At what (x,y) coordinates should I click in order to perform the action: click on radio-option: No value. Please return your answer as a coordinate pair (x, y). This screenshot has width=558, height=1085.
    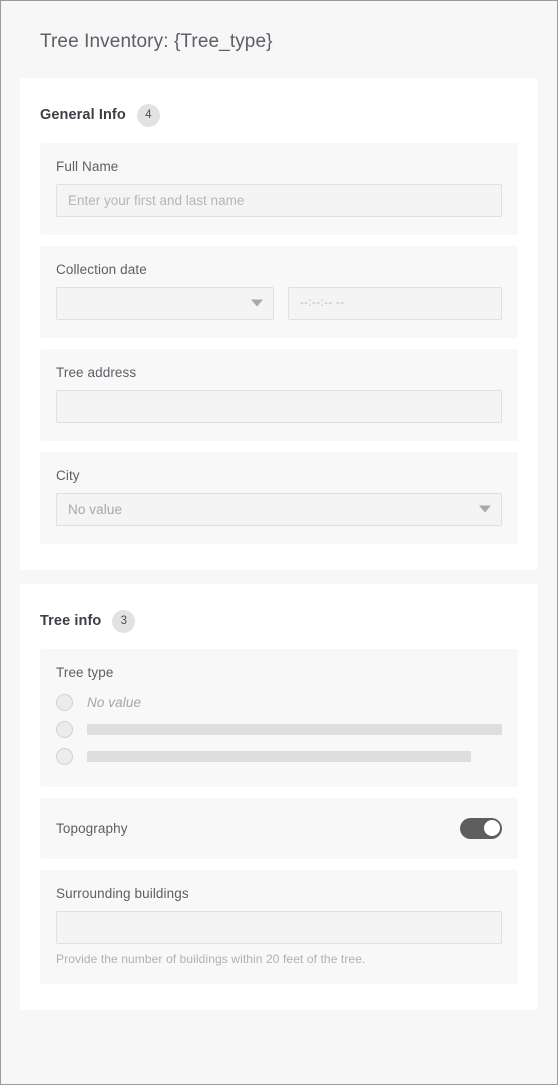
    Looking at the image, I should click on (279, 702).